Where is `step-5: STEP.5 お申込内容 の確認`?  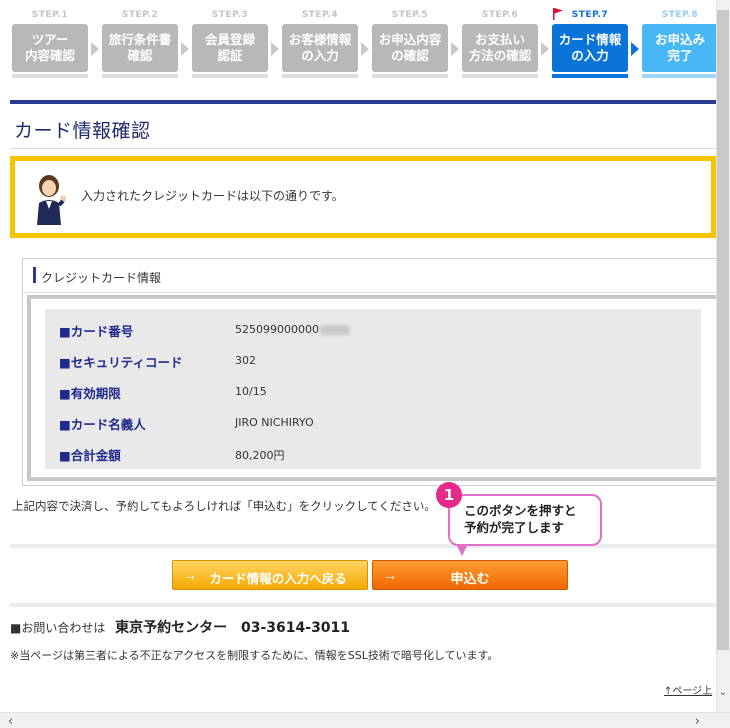
step-5: STEP.5 お申込内容 の確認 is located at coordinates (410, 43).